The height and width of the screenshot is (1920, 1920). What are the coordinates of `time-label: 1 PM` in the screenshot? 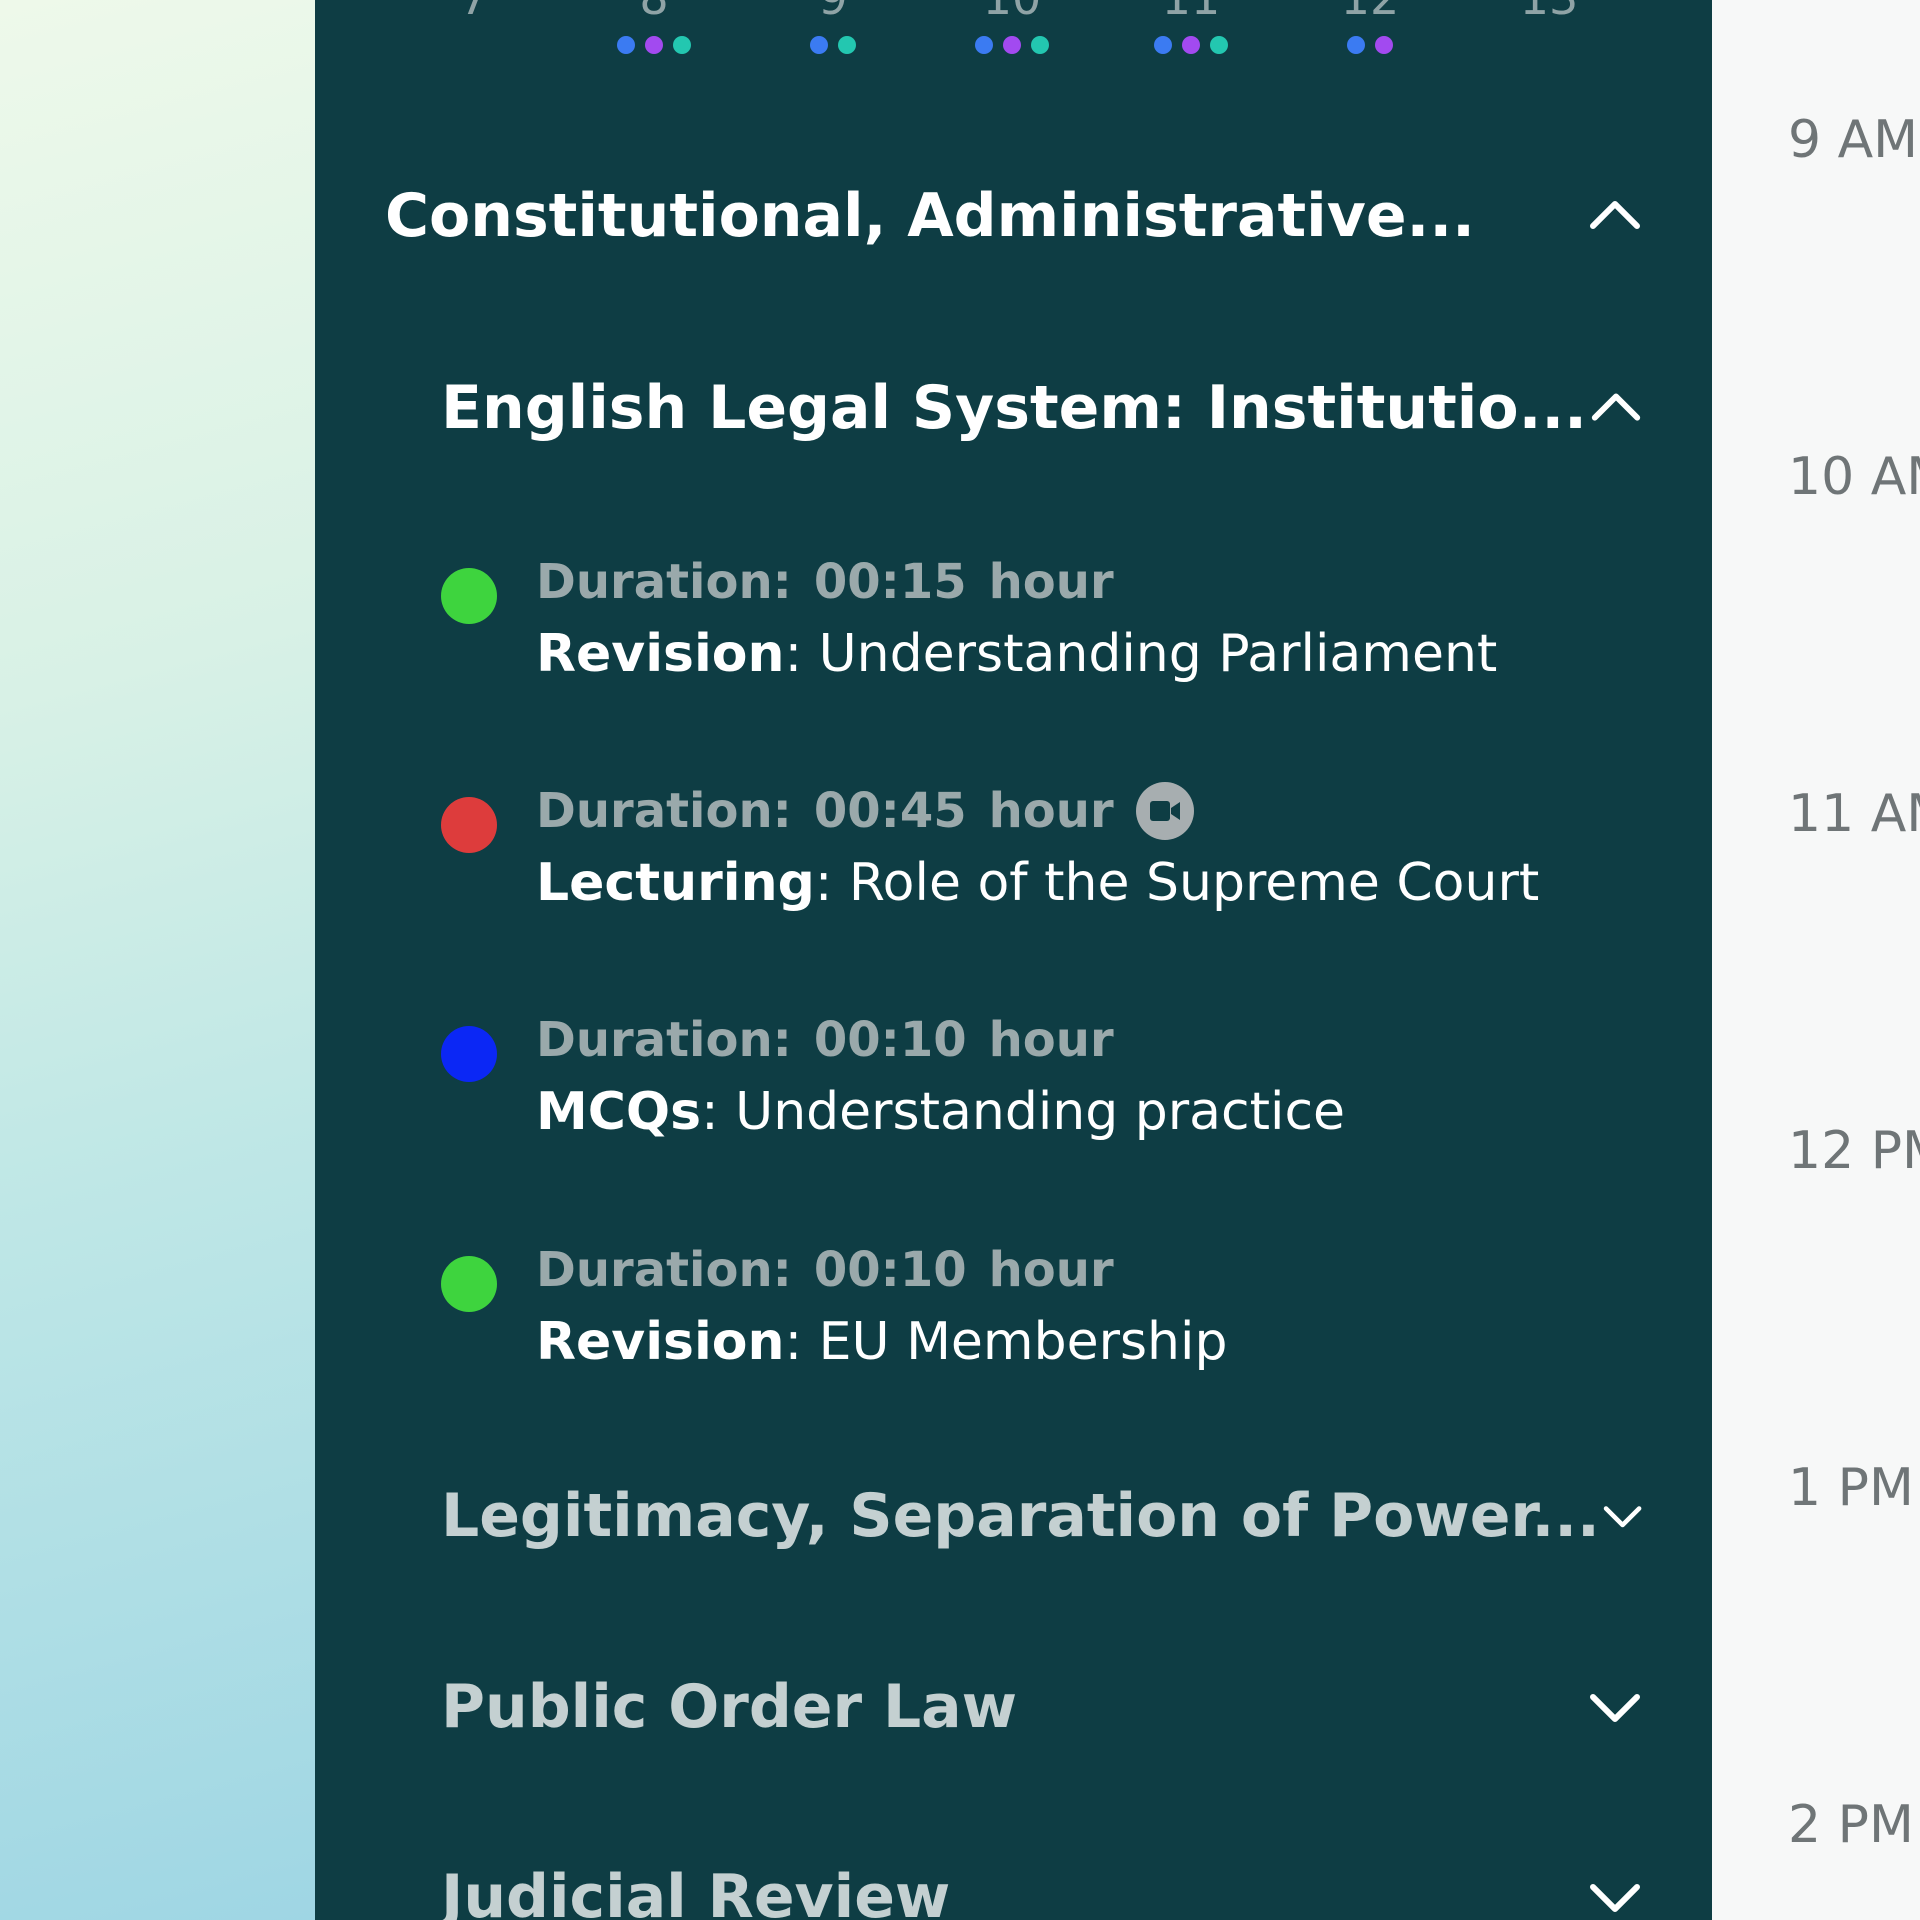 It's located at (1851, 1488).